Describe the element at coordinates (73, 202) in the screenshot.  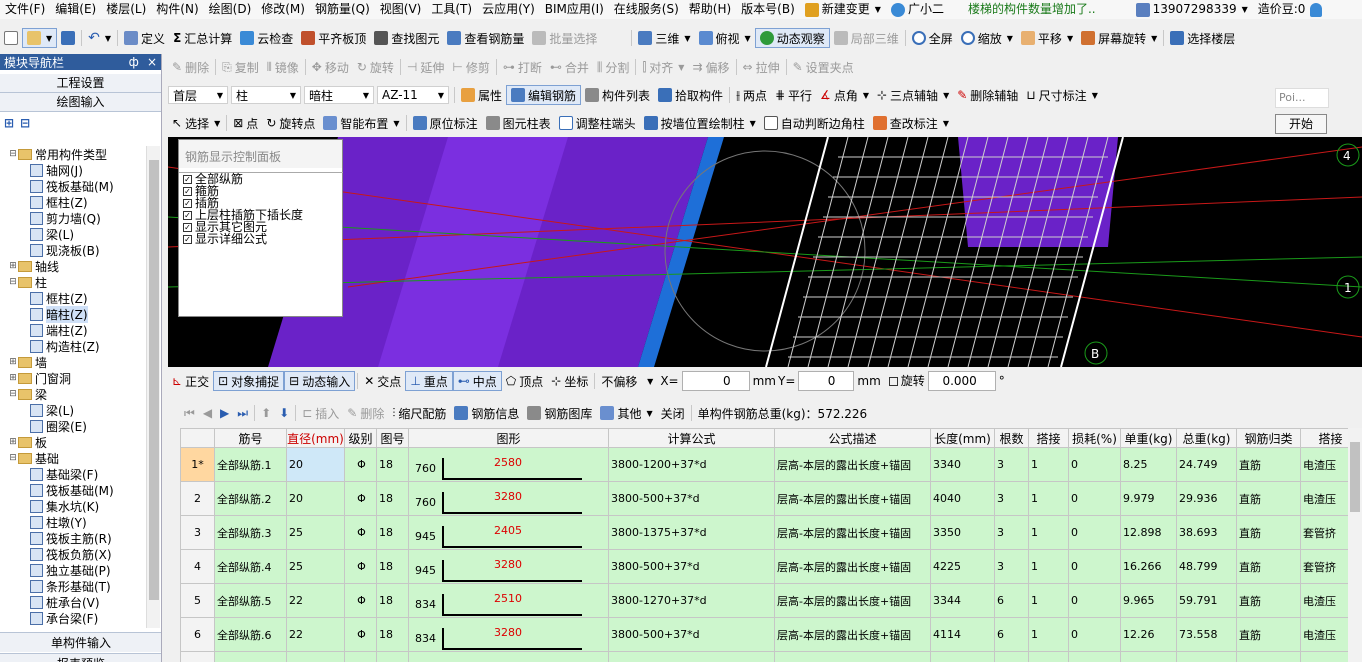
I see `tree-item: 框柱(Z)` at that location.